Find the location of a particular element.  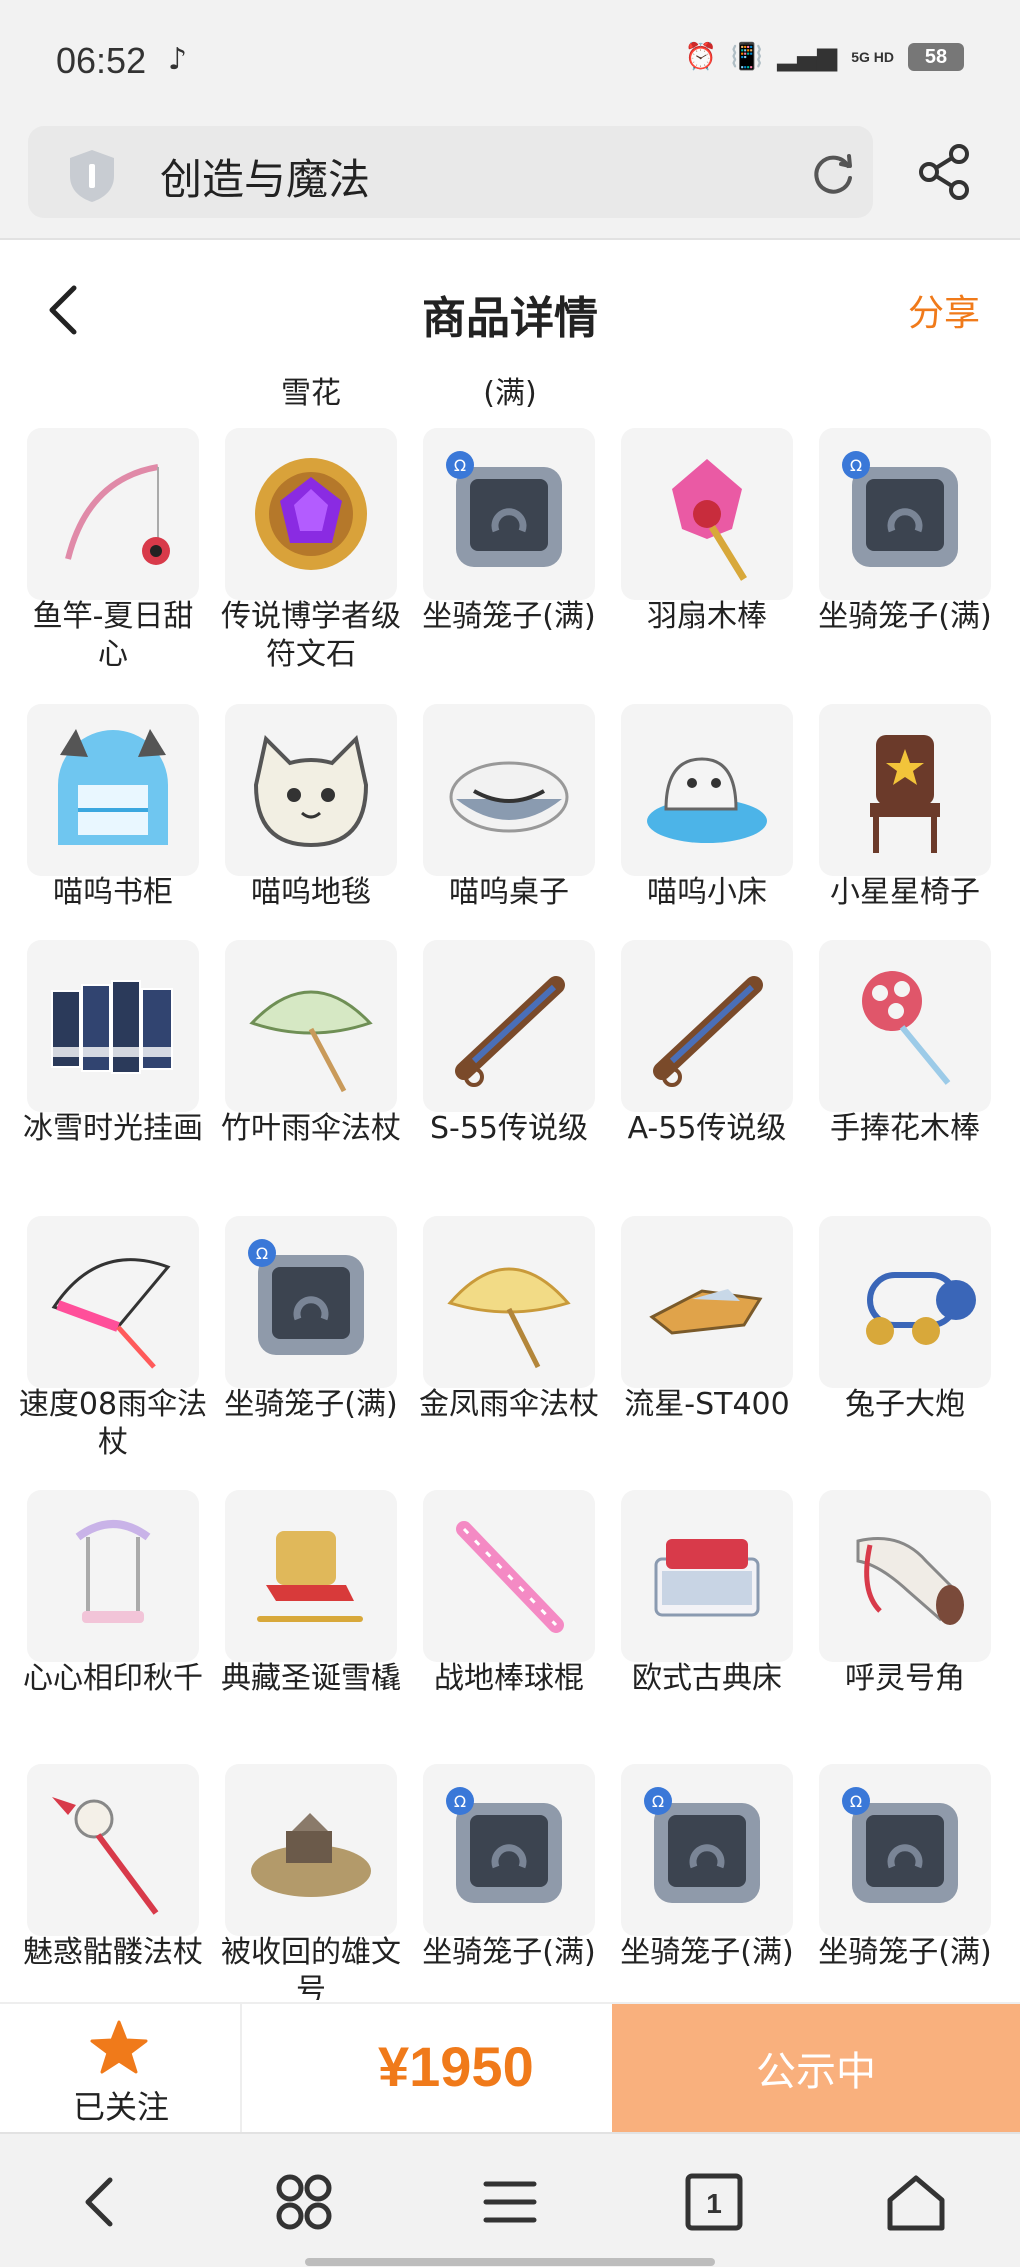

public-notice-button: 公示中 is located at coordinates (816, 2068).